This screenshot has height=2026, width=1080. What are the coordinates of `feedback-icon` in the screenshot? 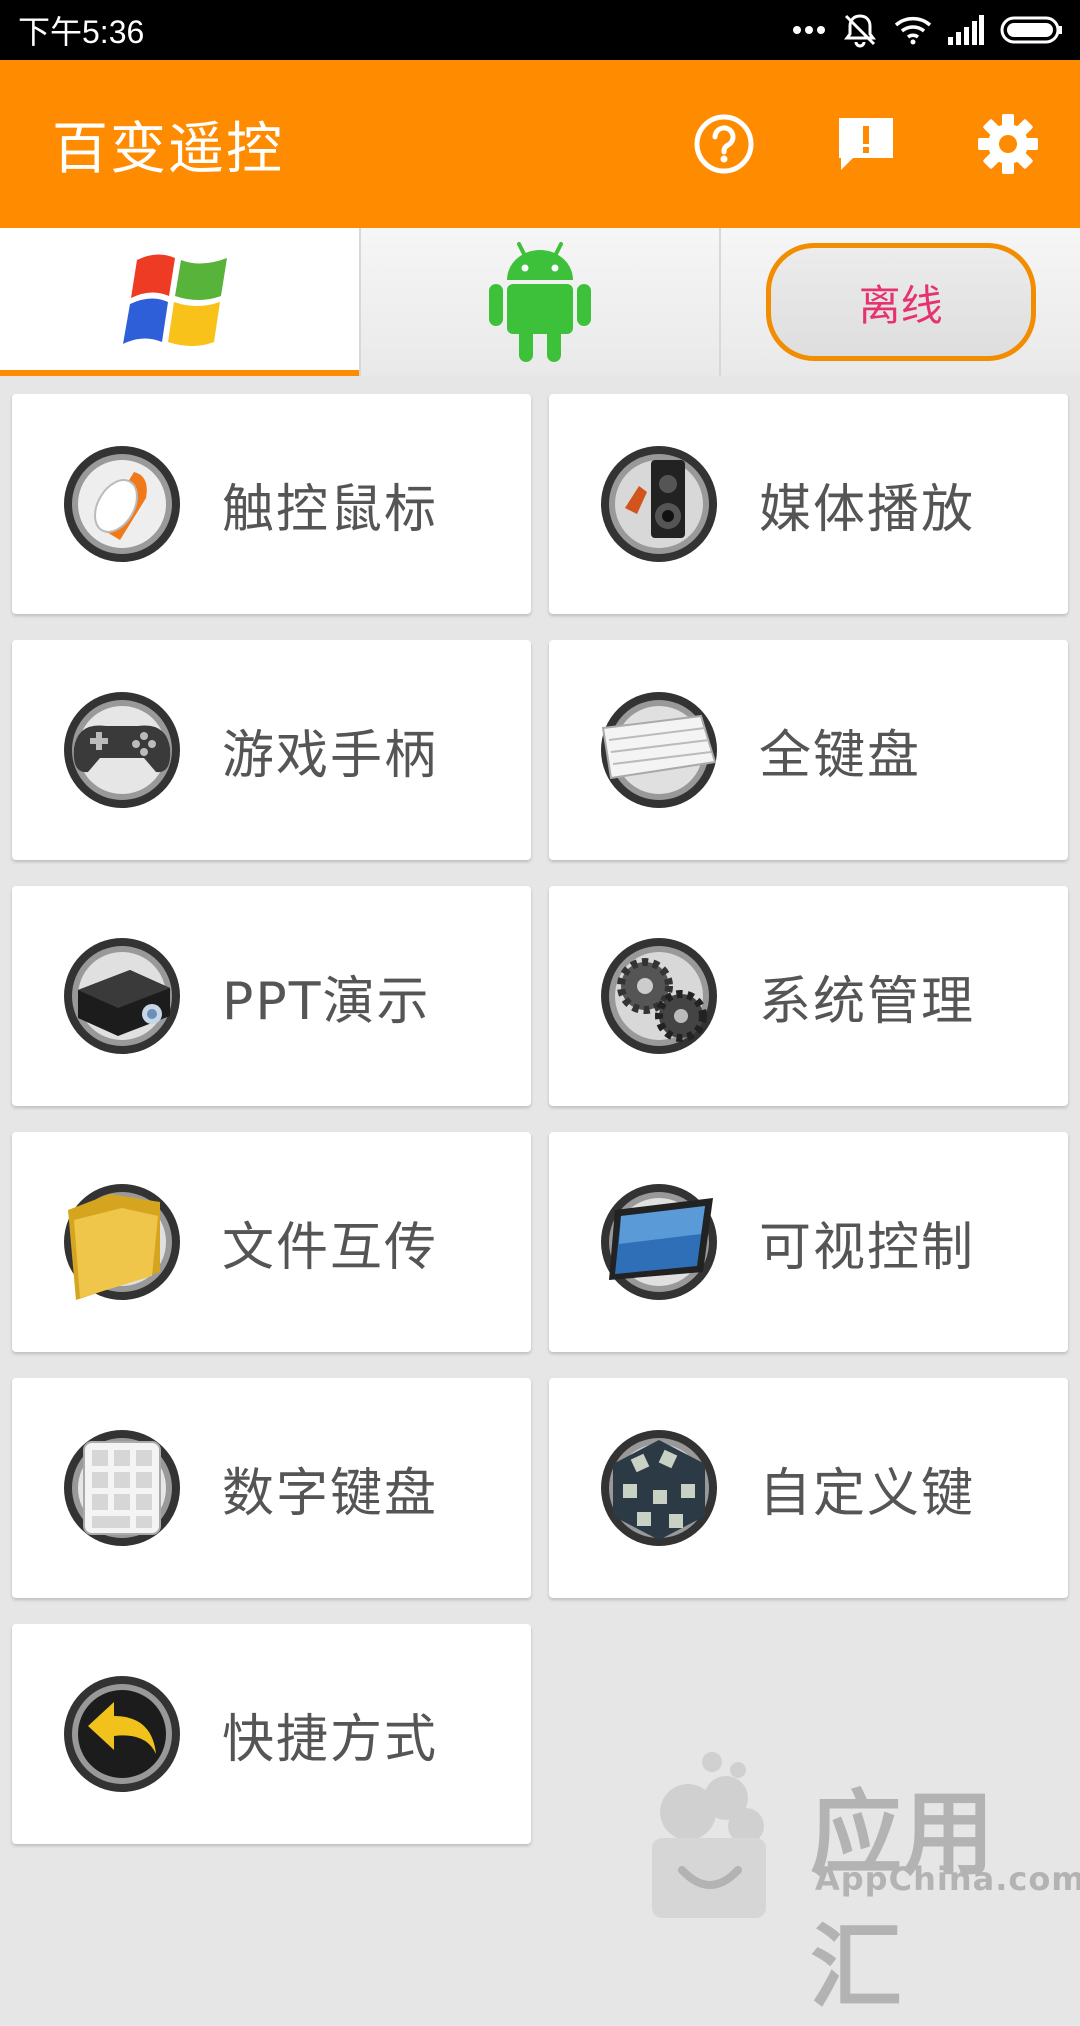 It's located at (866, 144).